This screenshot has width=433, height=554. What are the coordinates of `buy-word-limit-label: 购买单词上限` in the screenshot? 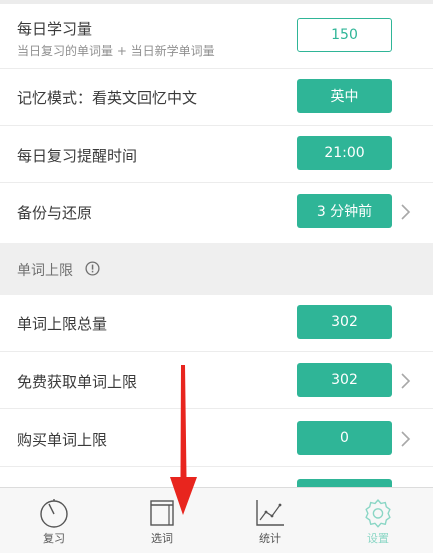 It's located at (62, 440).